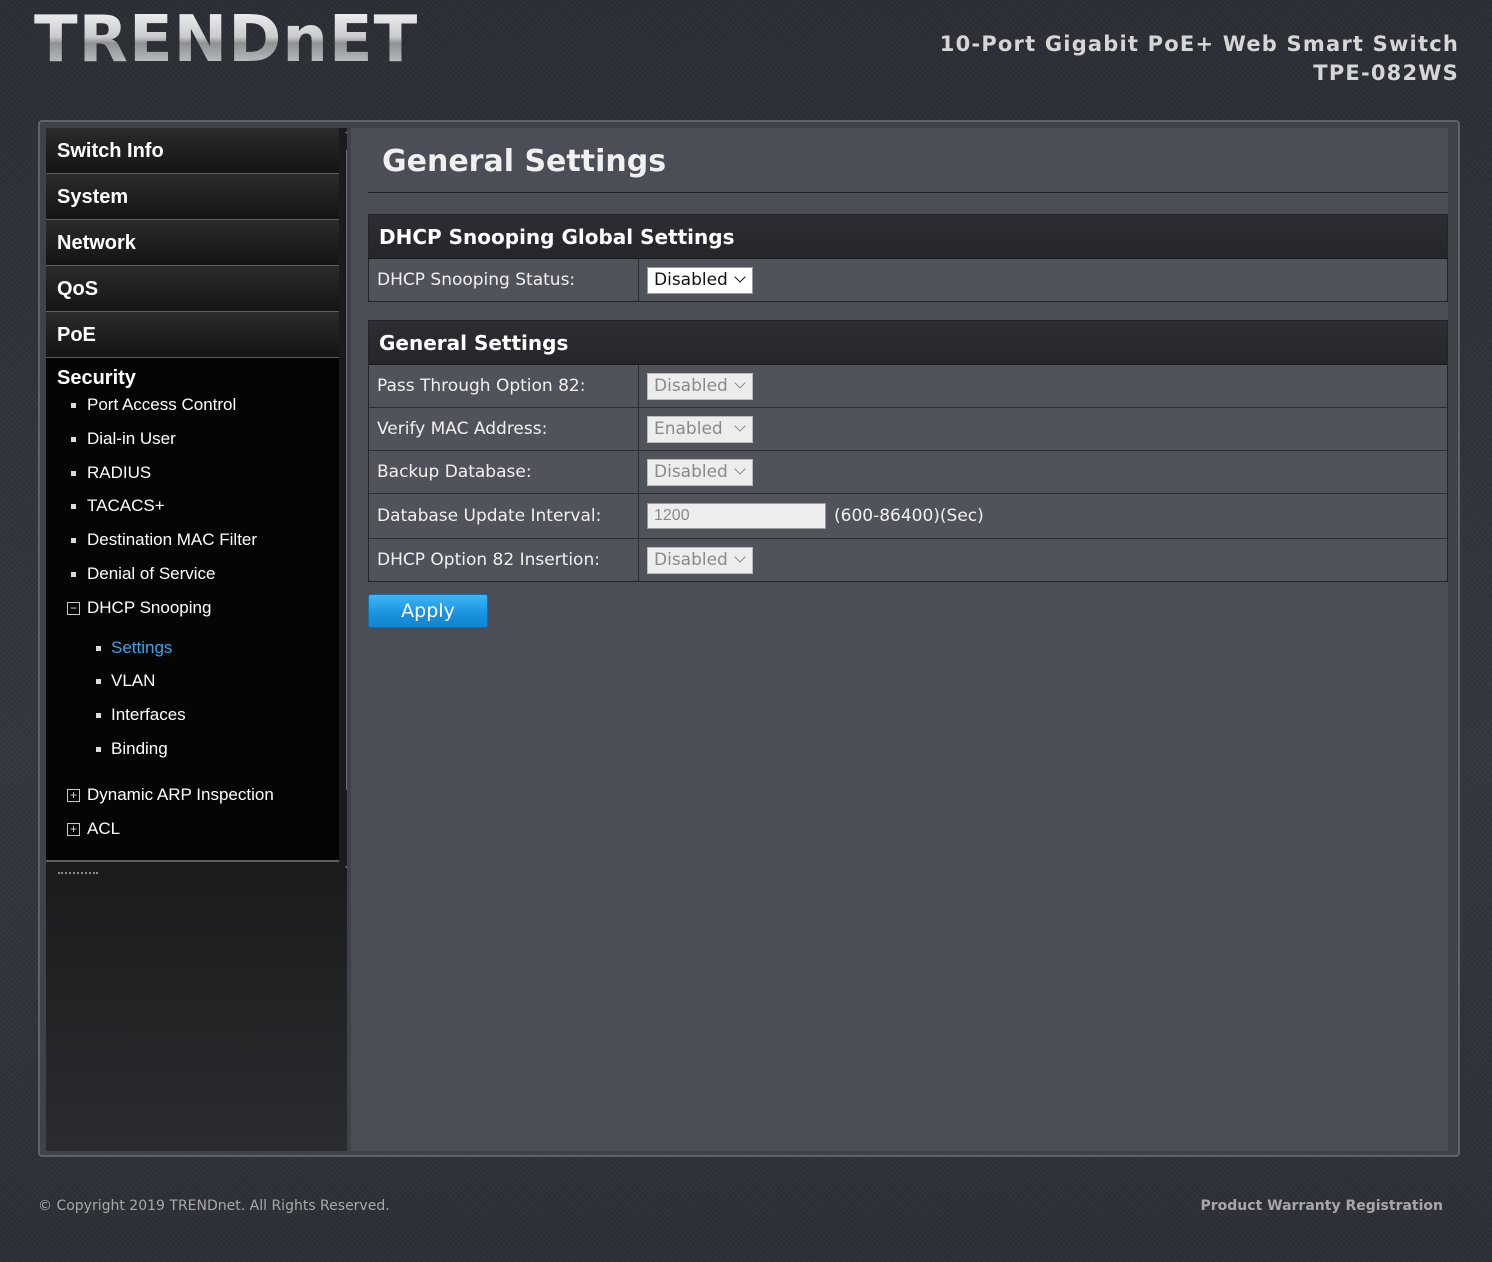  Describe the element at coordinates (142, 647) in the screenshot. I see `submenu-label: Settings` at that location.